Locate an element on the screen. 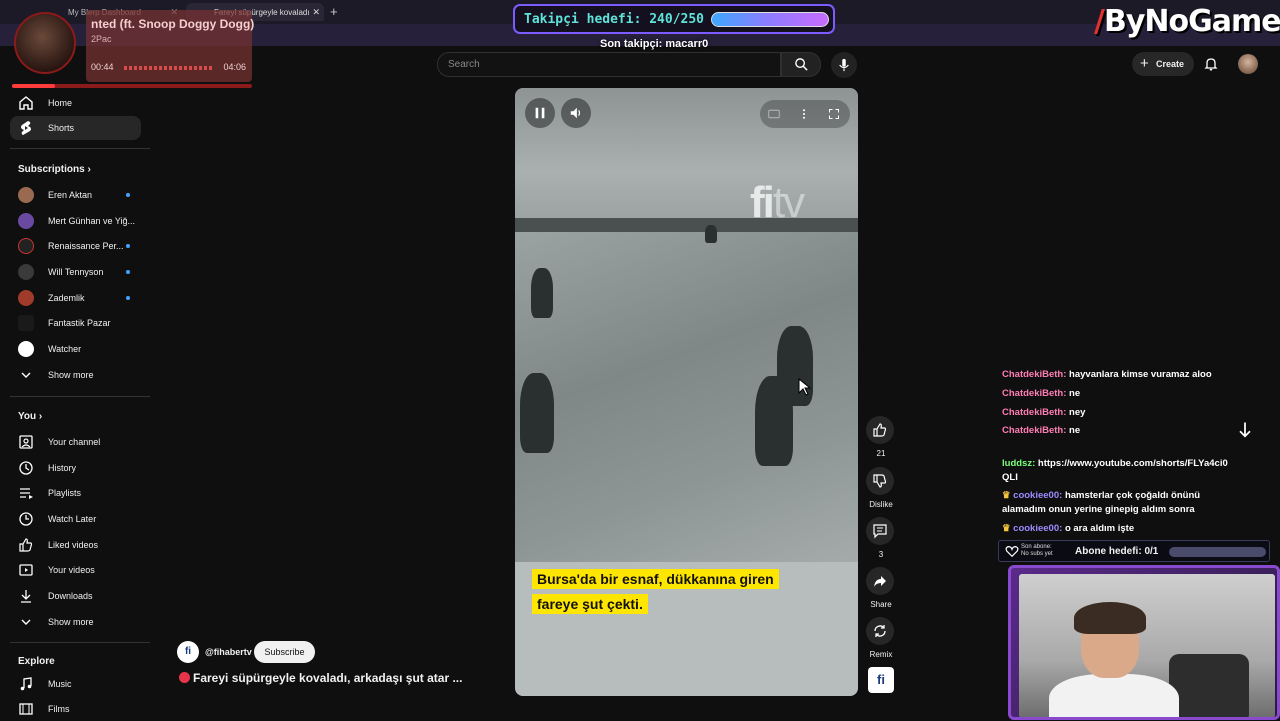  sidebar-item-subscription: Zademlik is located at coordinates (75, 298).